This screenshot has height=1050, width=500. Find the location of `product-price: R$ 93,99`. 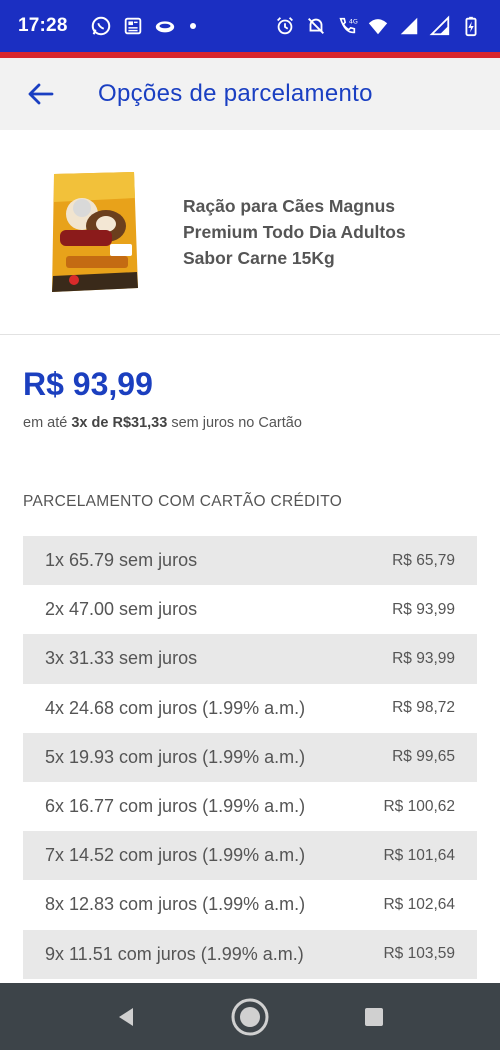

product-price: R$ 93,99 is located at coordinates (88, 384).